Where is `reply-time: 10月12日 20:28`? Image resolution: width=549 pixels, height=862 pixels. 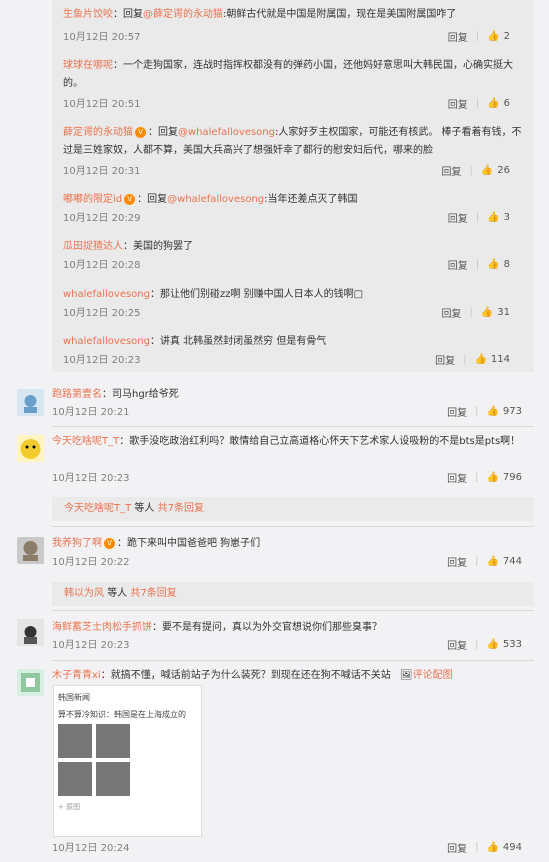 reply-time: 10月12日 20:28 is located at coordinates (102, 265).